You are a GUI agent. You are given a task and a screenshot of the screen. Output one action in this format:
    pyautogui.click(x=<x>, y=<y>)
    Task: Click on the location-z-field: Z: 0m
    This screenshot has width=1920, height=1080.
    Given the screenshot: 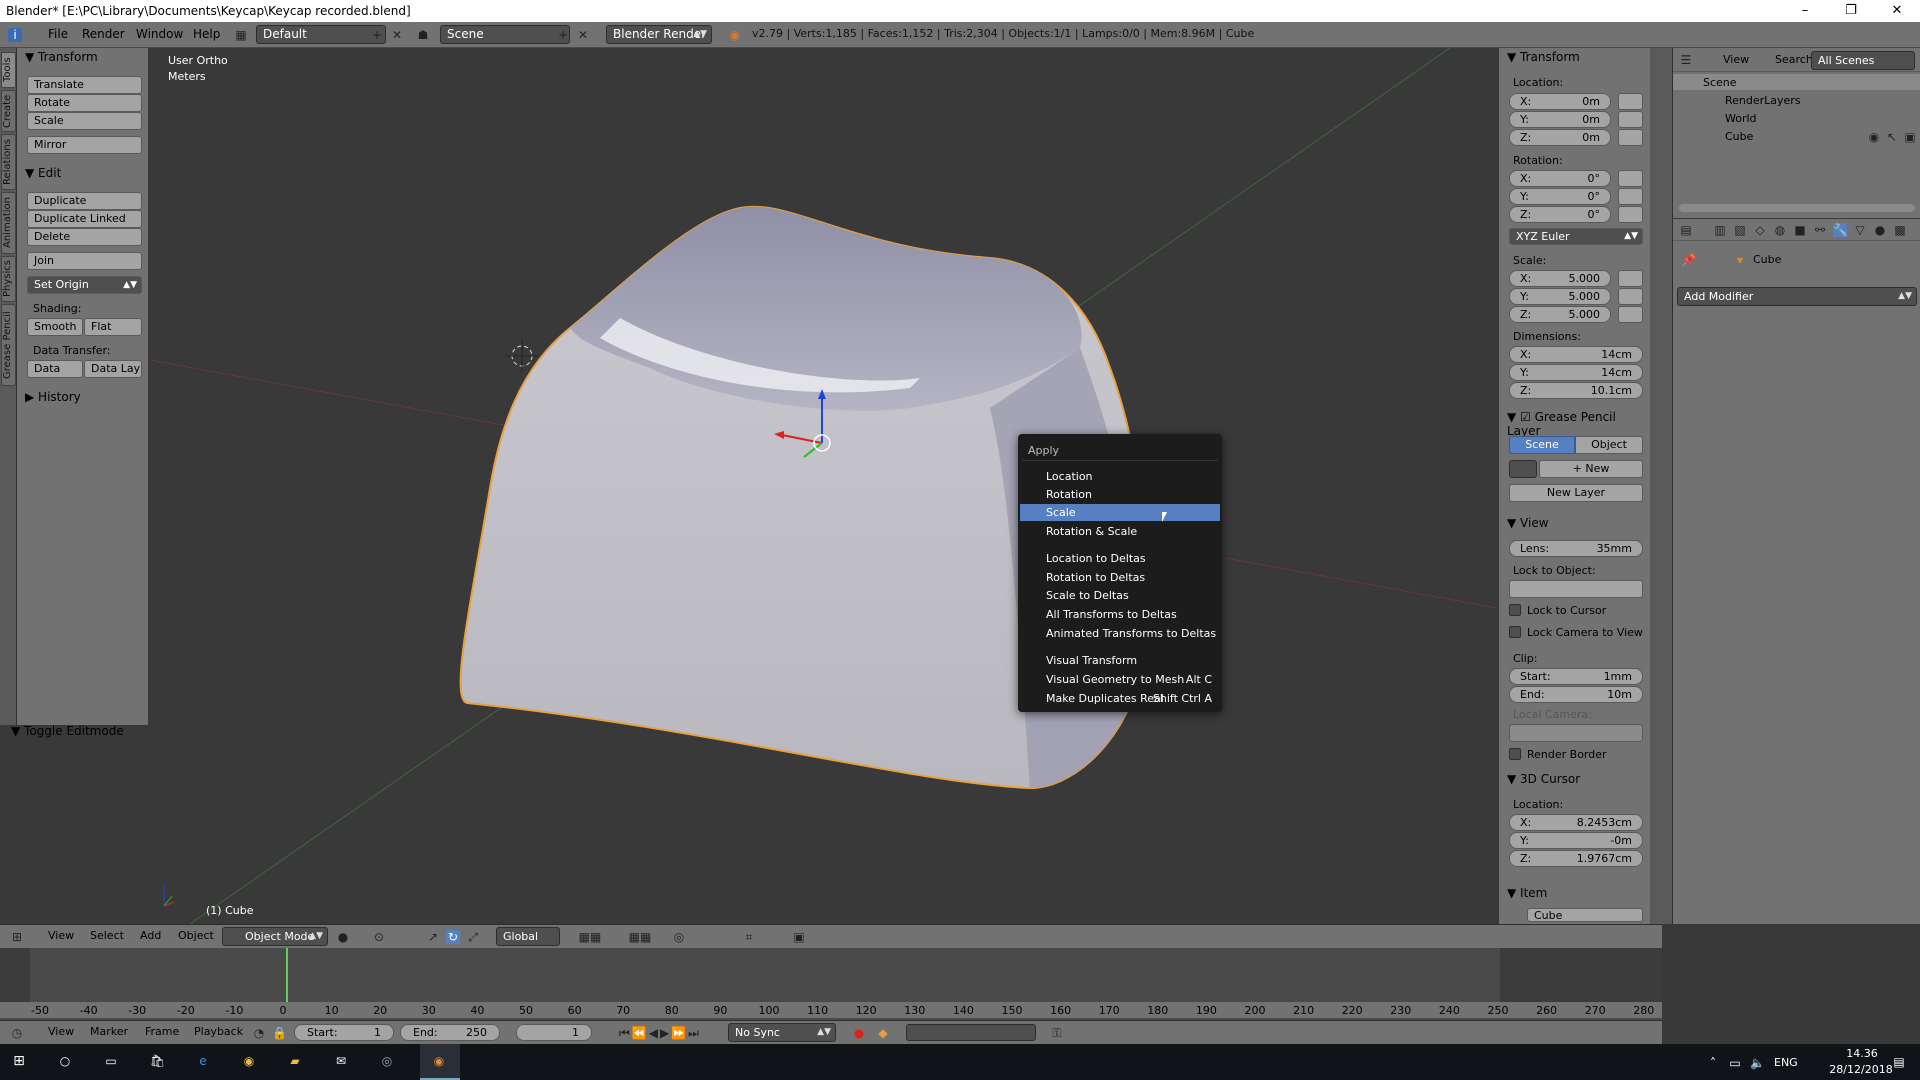 What is the action you would take?
    pyautogui.click(x=1560, y=137)
    